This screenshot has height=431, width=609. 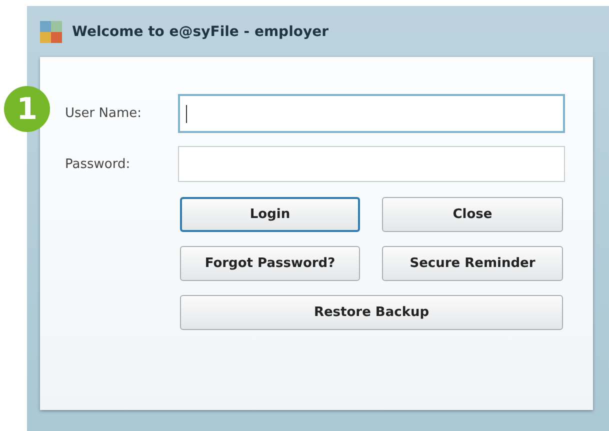 What do you see at coordinates (270, 263) in the screenshot?
I see `dialog-button: Forgot Password?` at bounding box center [270, 263].